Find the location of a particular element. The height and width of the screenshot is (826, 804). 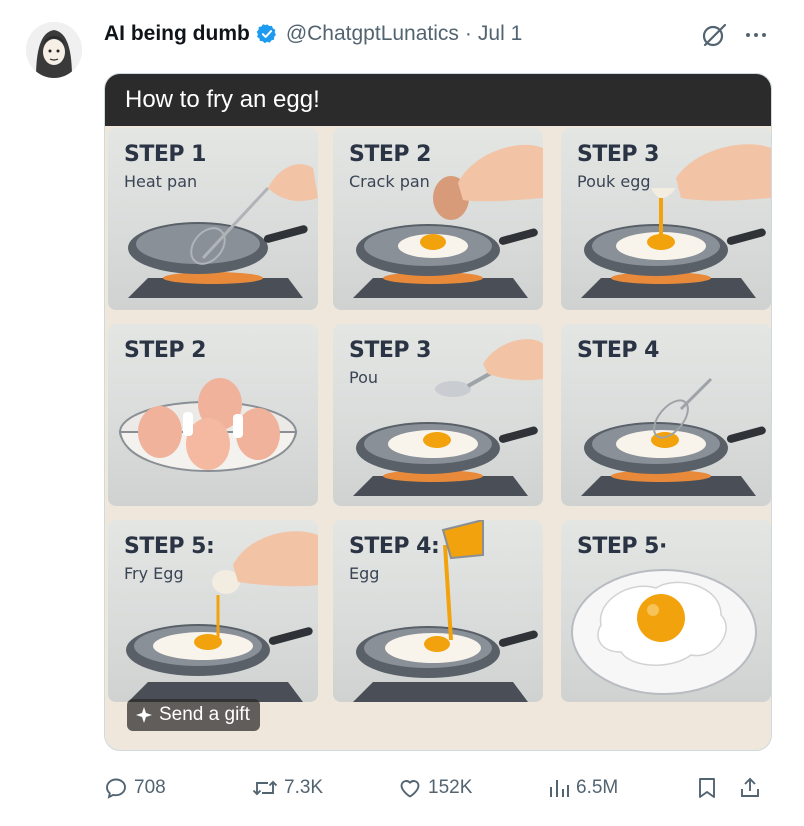

image-title: How to fry an egg! is located at coordinates (438, 100).